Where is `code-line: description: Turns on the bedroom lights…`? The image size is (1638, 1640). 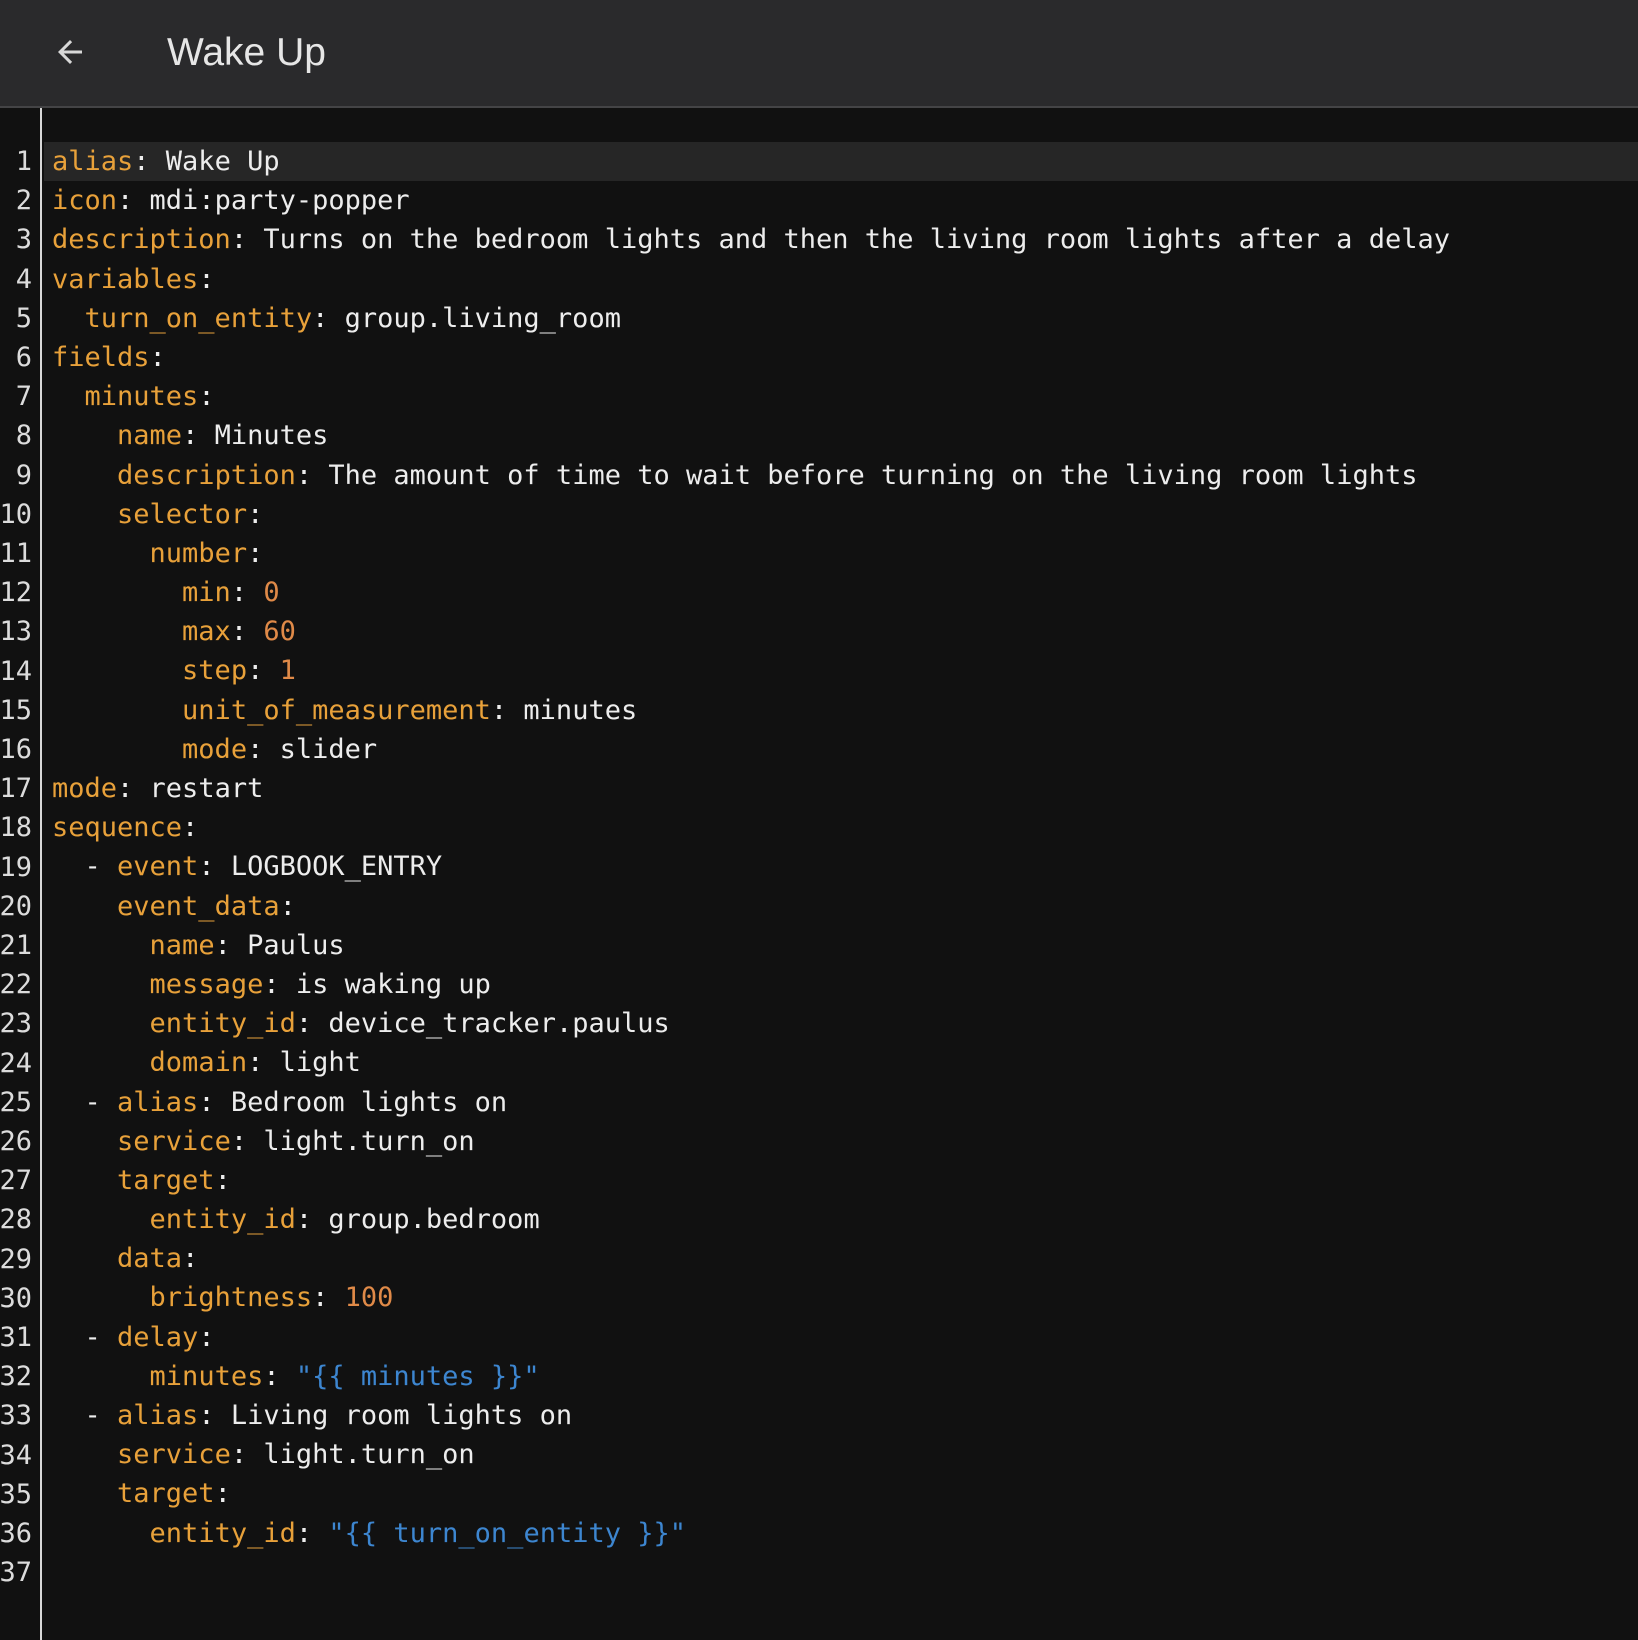 code-line: description: Turns on the bedroom lights… is located at coordinates (751, 239).